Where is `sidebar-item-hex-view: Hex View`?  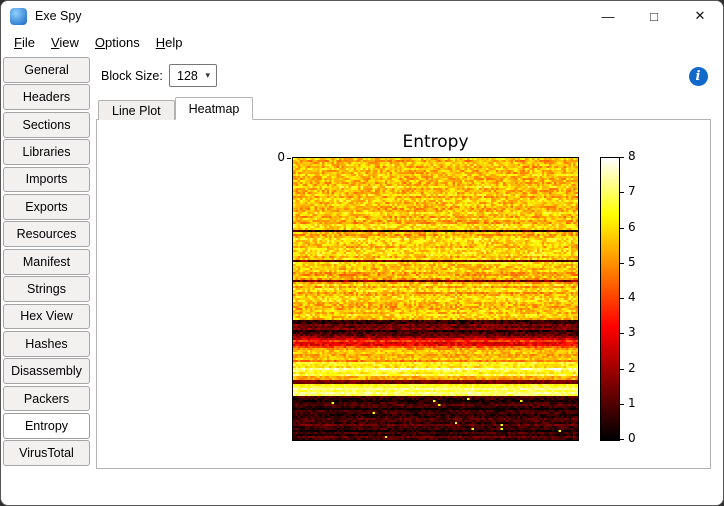
sidebar-item-hex-view: Hex View is located at coordinates (46, 316).